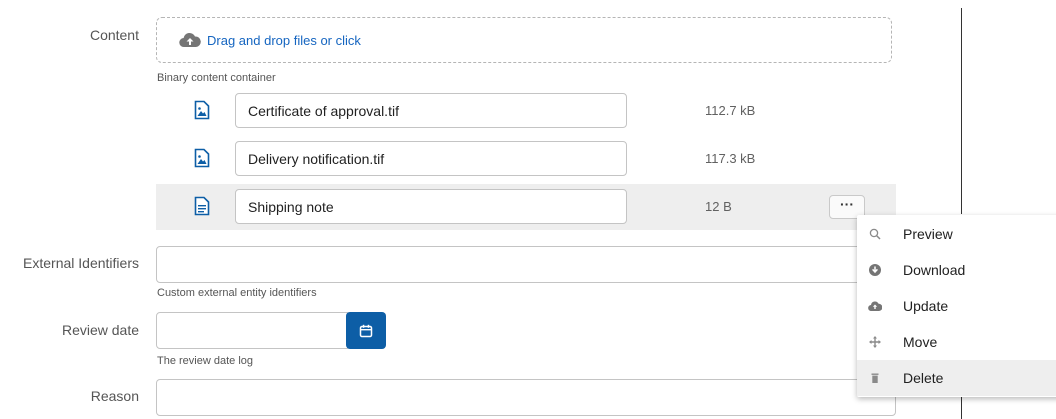  Describe the element at coordinates (934, 270) in the screenshot. I see `menu-item-label: Download` at that location.